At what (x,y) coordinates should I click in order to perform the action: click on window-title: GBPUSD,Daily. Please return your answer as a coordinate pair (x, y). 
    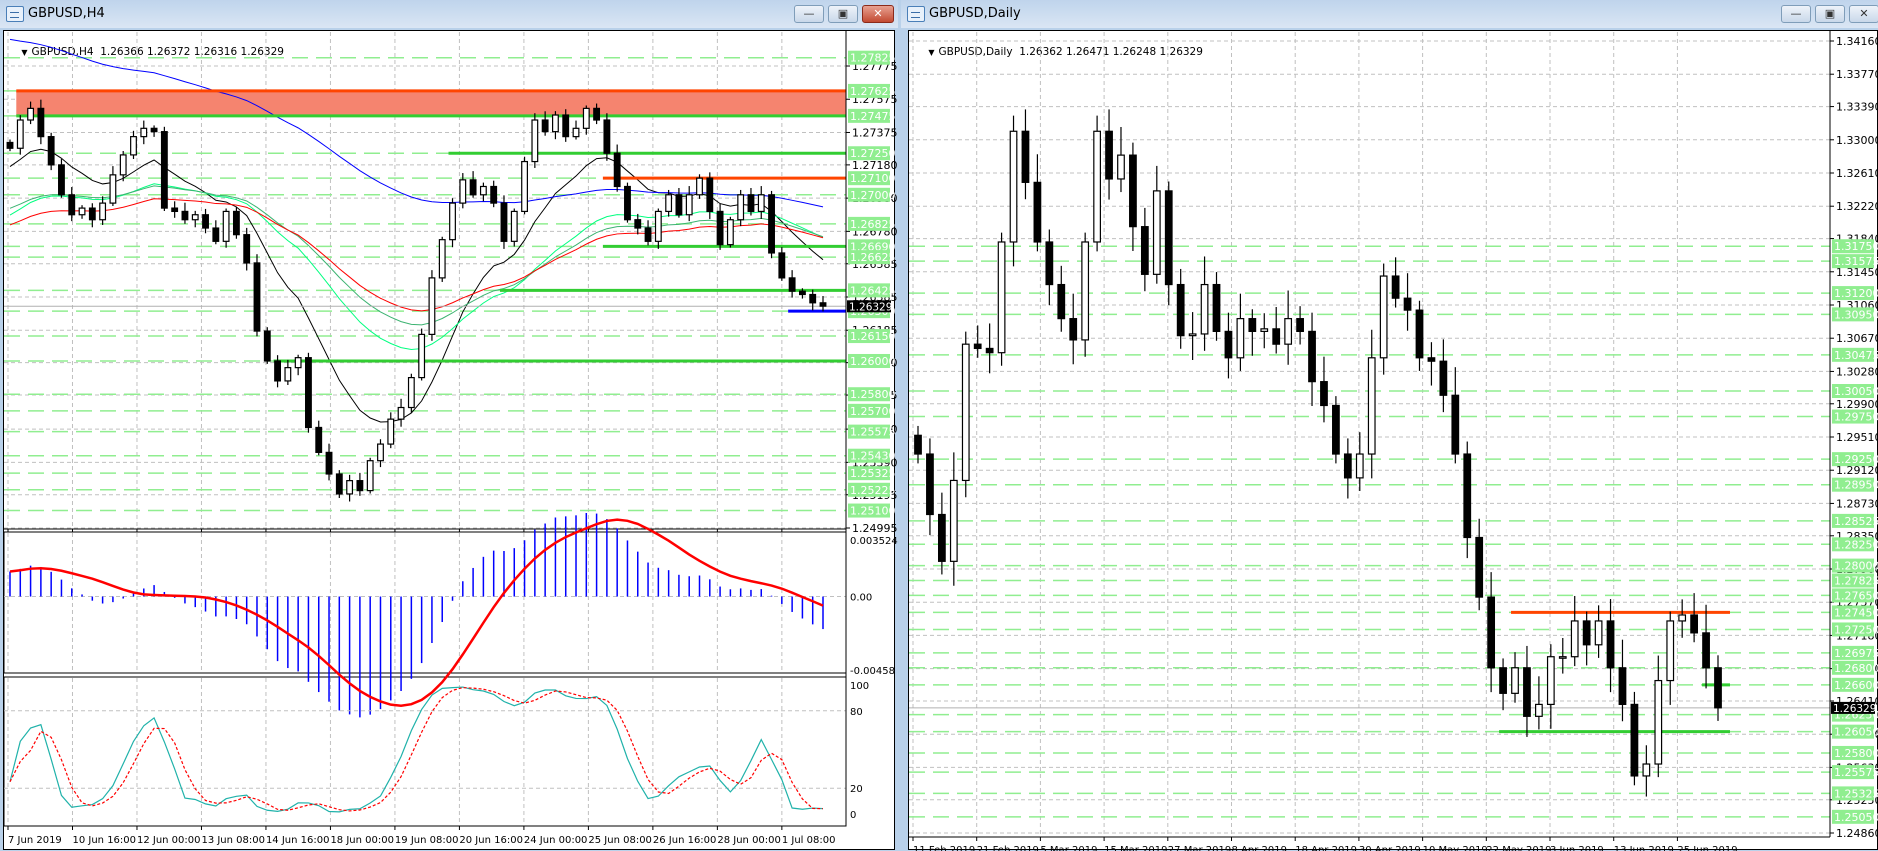
    Looking at the image, I should click on (975, 13).